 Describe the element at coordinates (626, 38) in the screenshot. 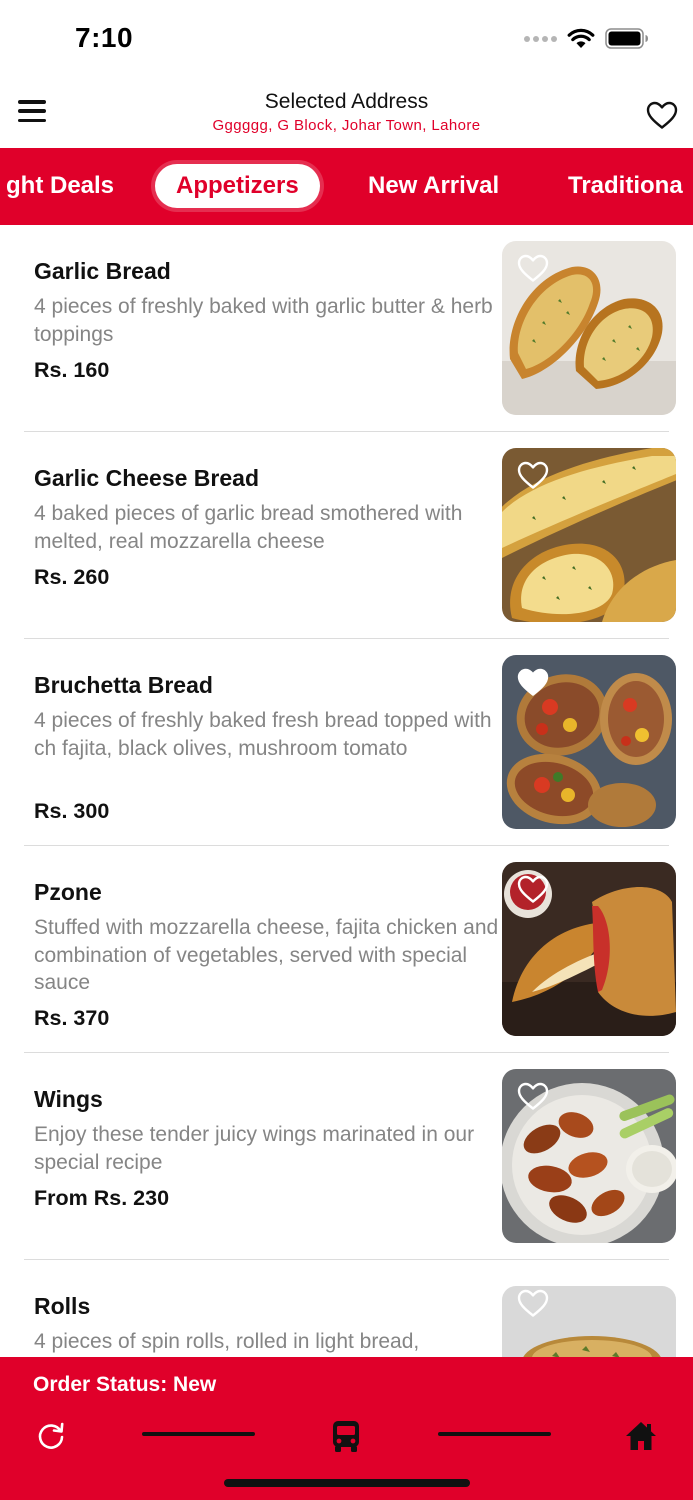

I see `battery-icon` at that location.